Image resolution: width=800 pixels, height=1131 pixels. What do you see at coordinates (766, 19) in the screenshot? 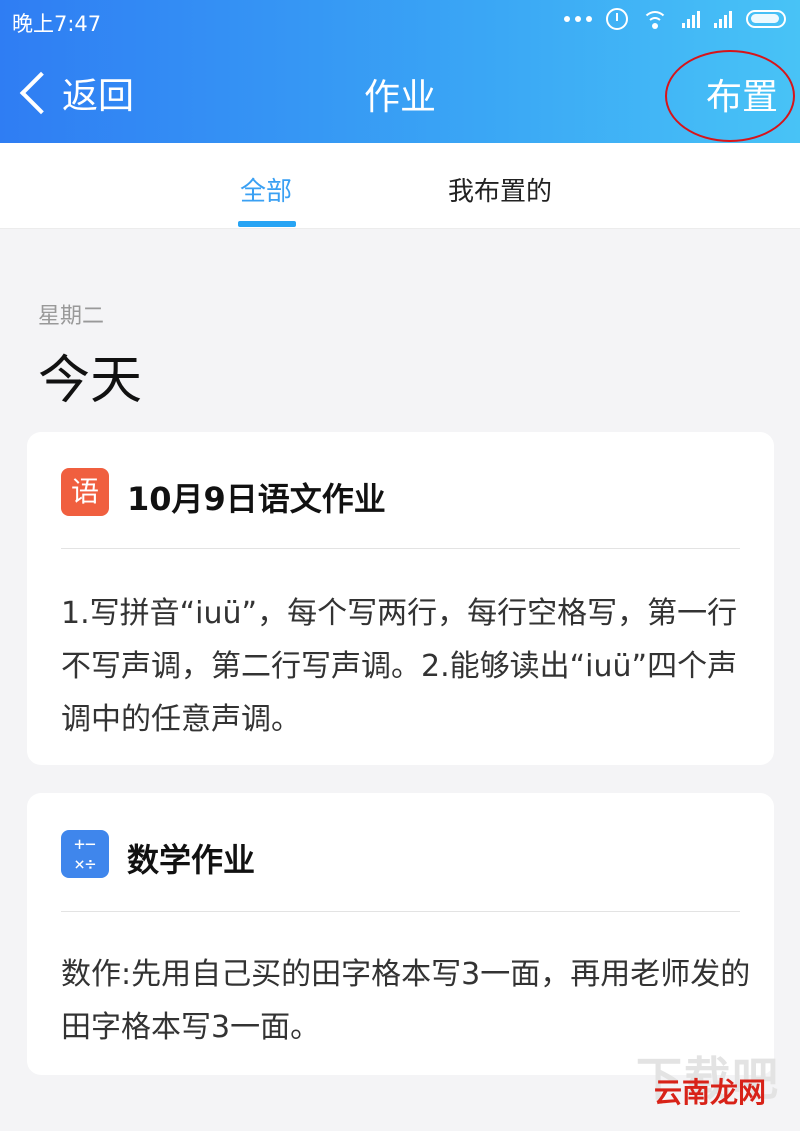
I see `battery-icon` at bounding box center [766, 19].